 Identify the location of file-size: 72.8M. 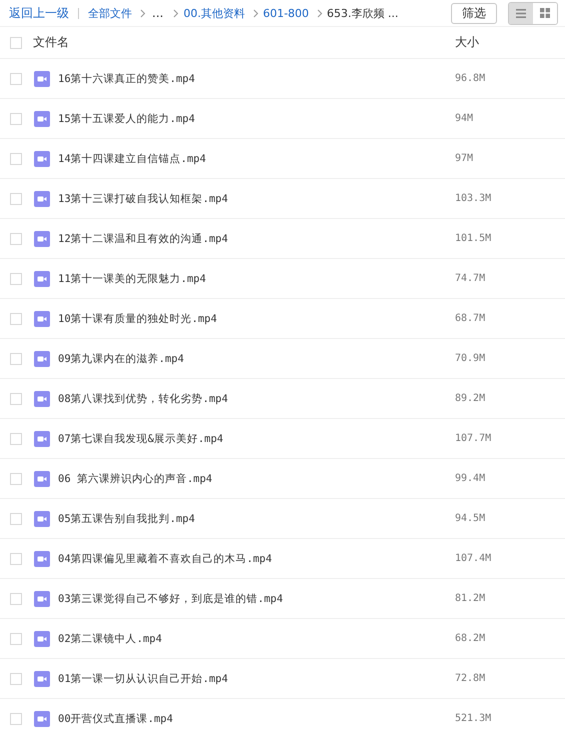
(470, 678).